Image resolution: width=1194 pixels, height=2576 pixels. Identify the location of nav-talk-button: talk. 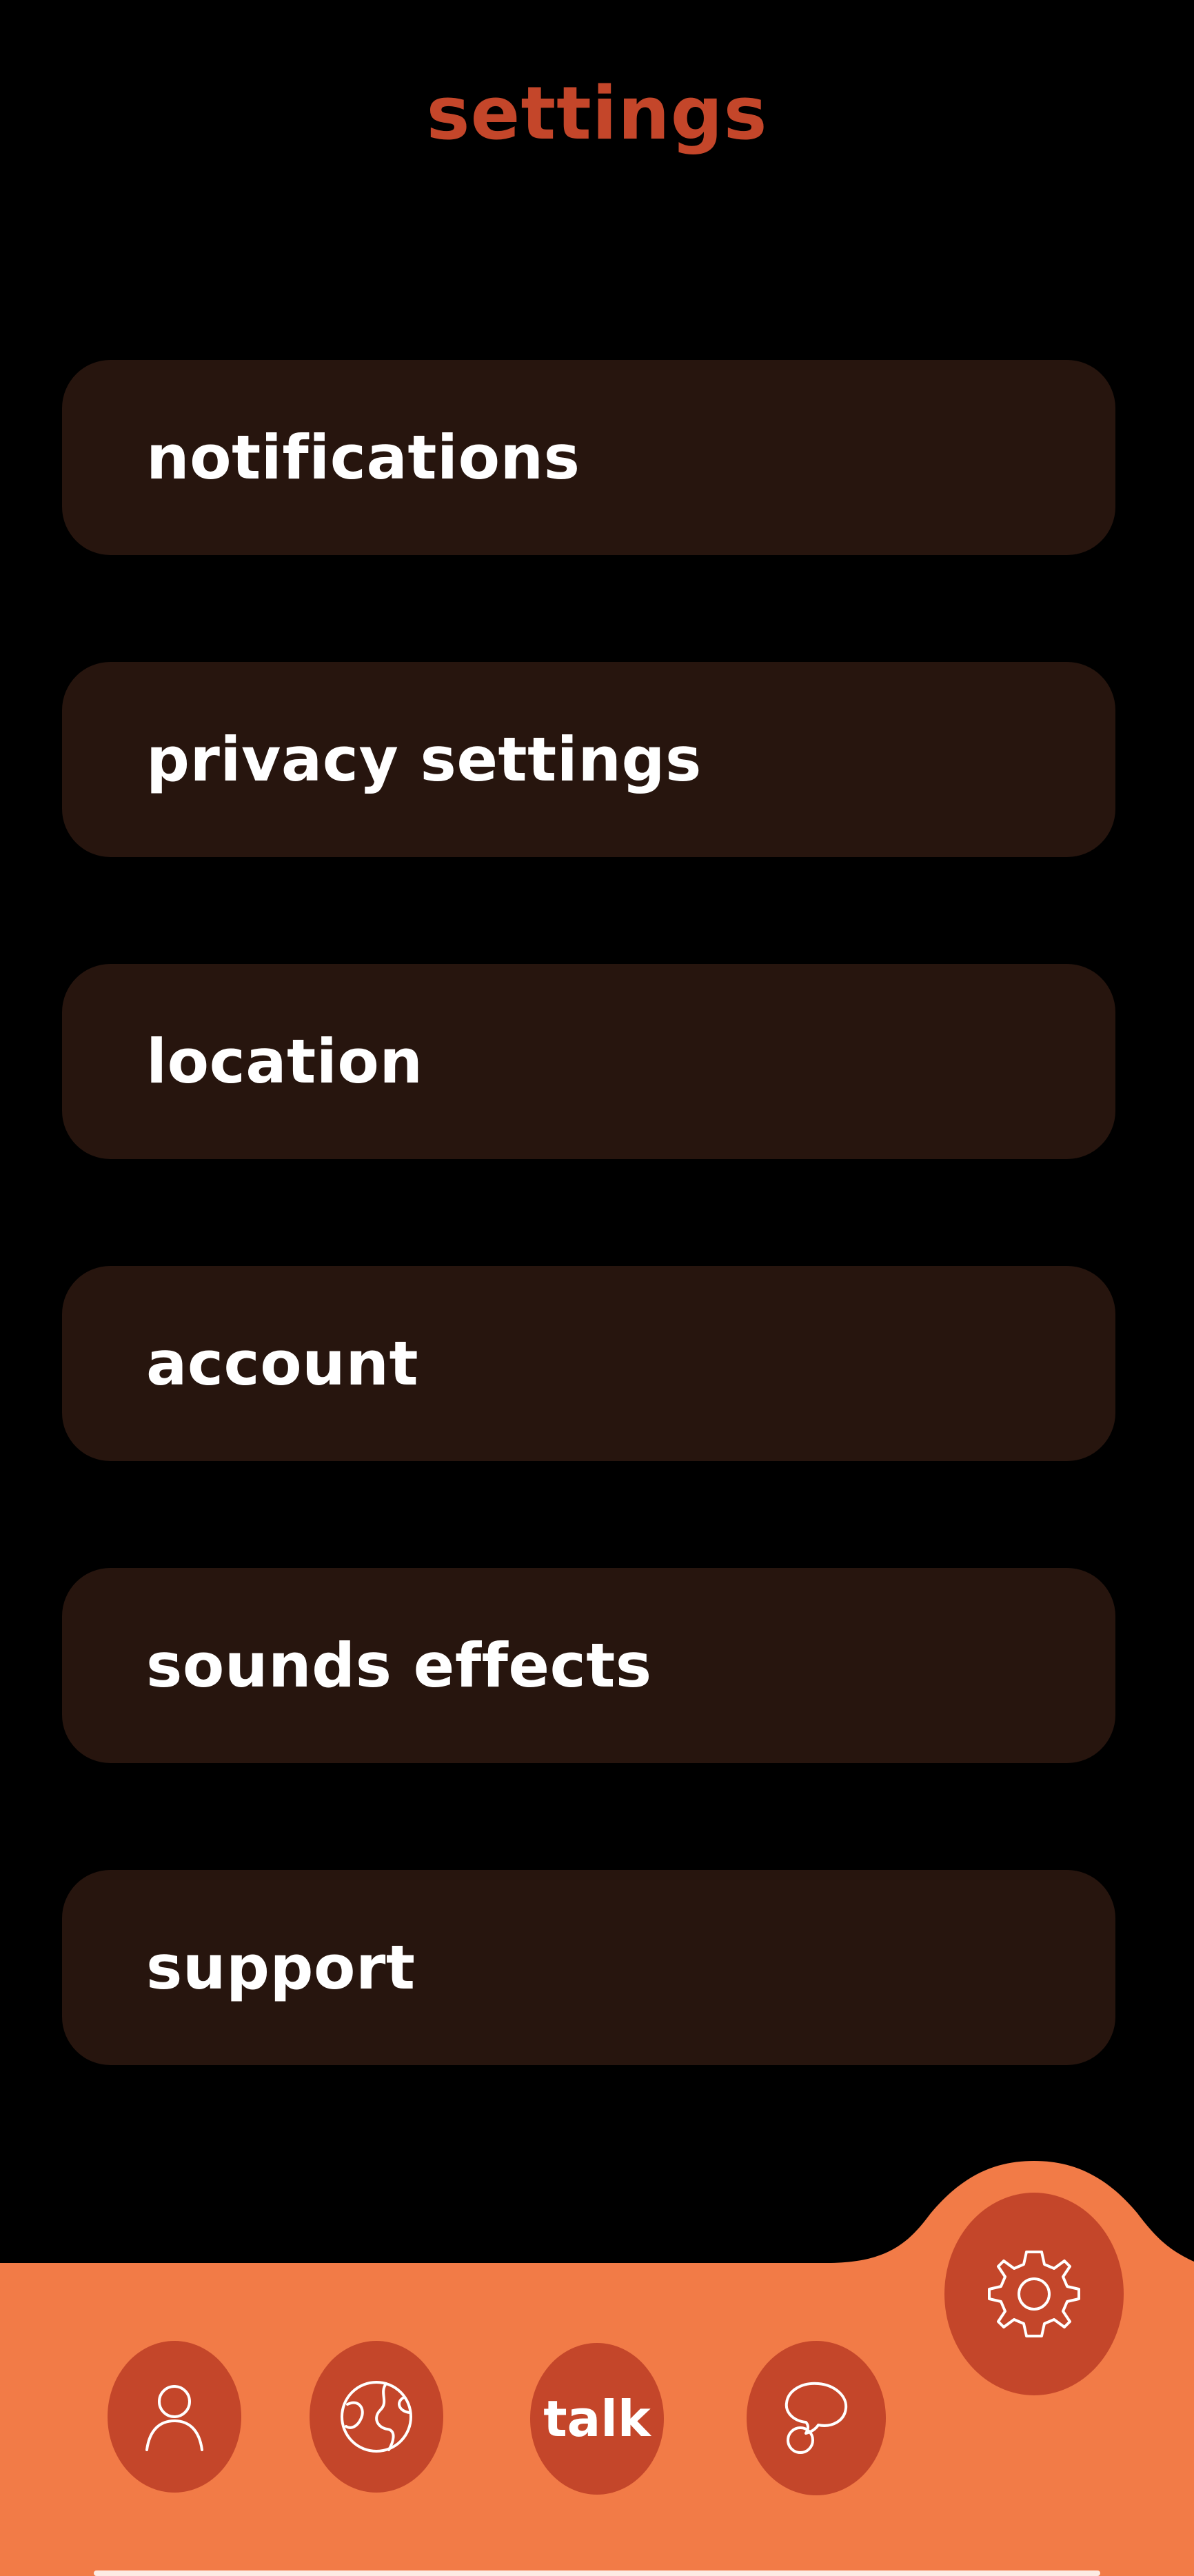
(597, 2419).